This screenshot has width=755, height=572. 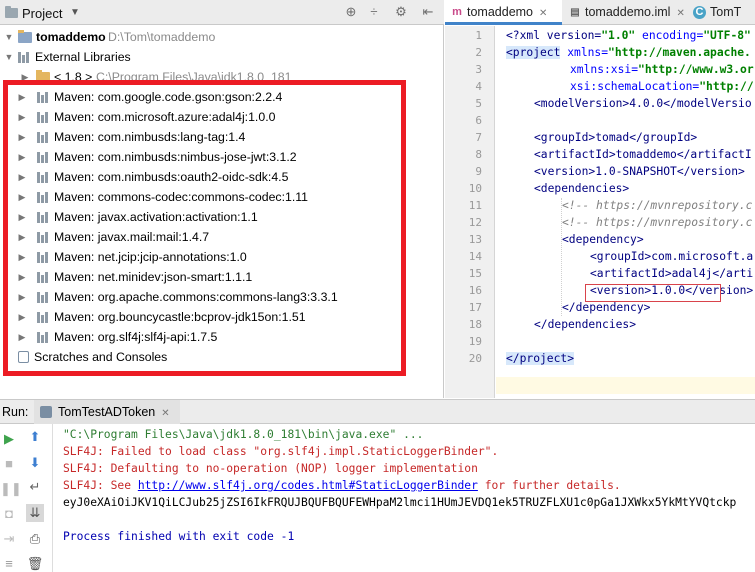 What do you see at coordinates (643, 103) in the screenshot?
I see `code-line: <modelVersion>4.0.0</modelVersio` at bounding box center [643, 103].